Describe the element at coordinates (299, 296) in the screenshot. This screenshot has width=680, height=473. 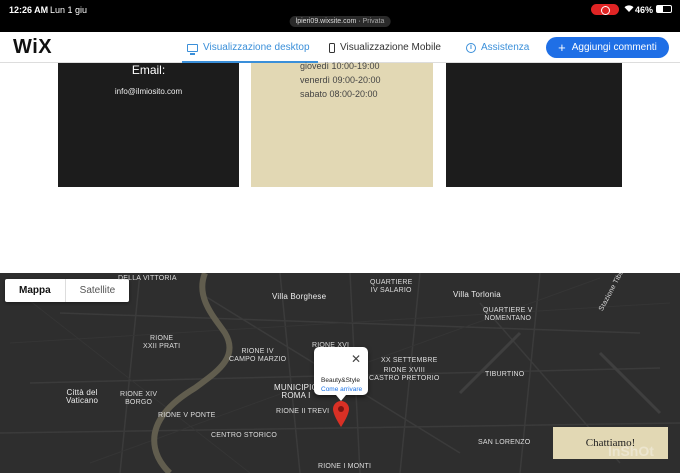
I see `map-label: Villa Borghese` at that location.